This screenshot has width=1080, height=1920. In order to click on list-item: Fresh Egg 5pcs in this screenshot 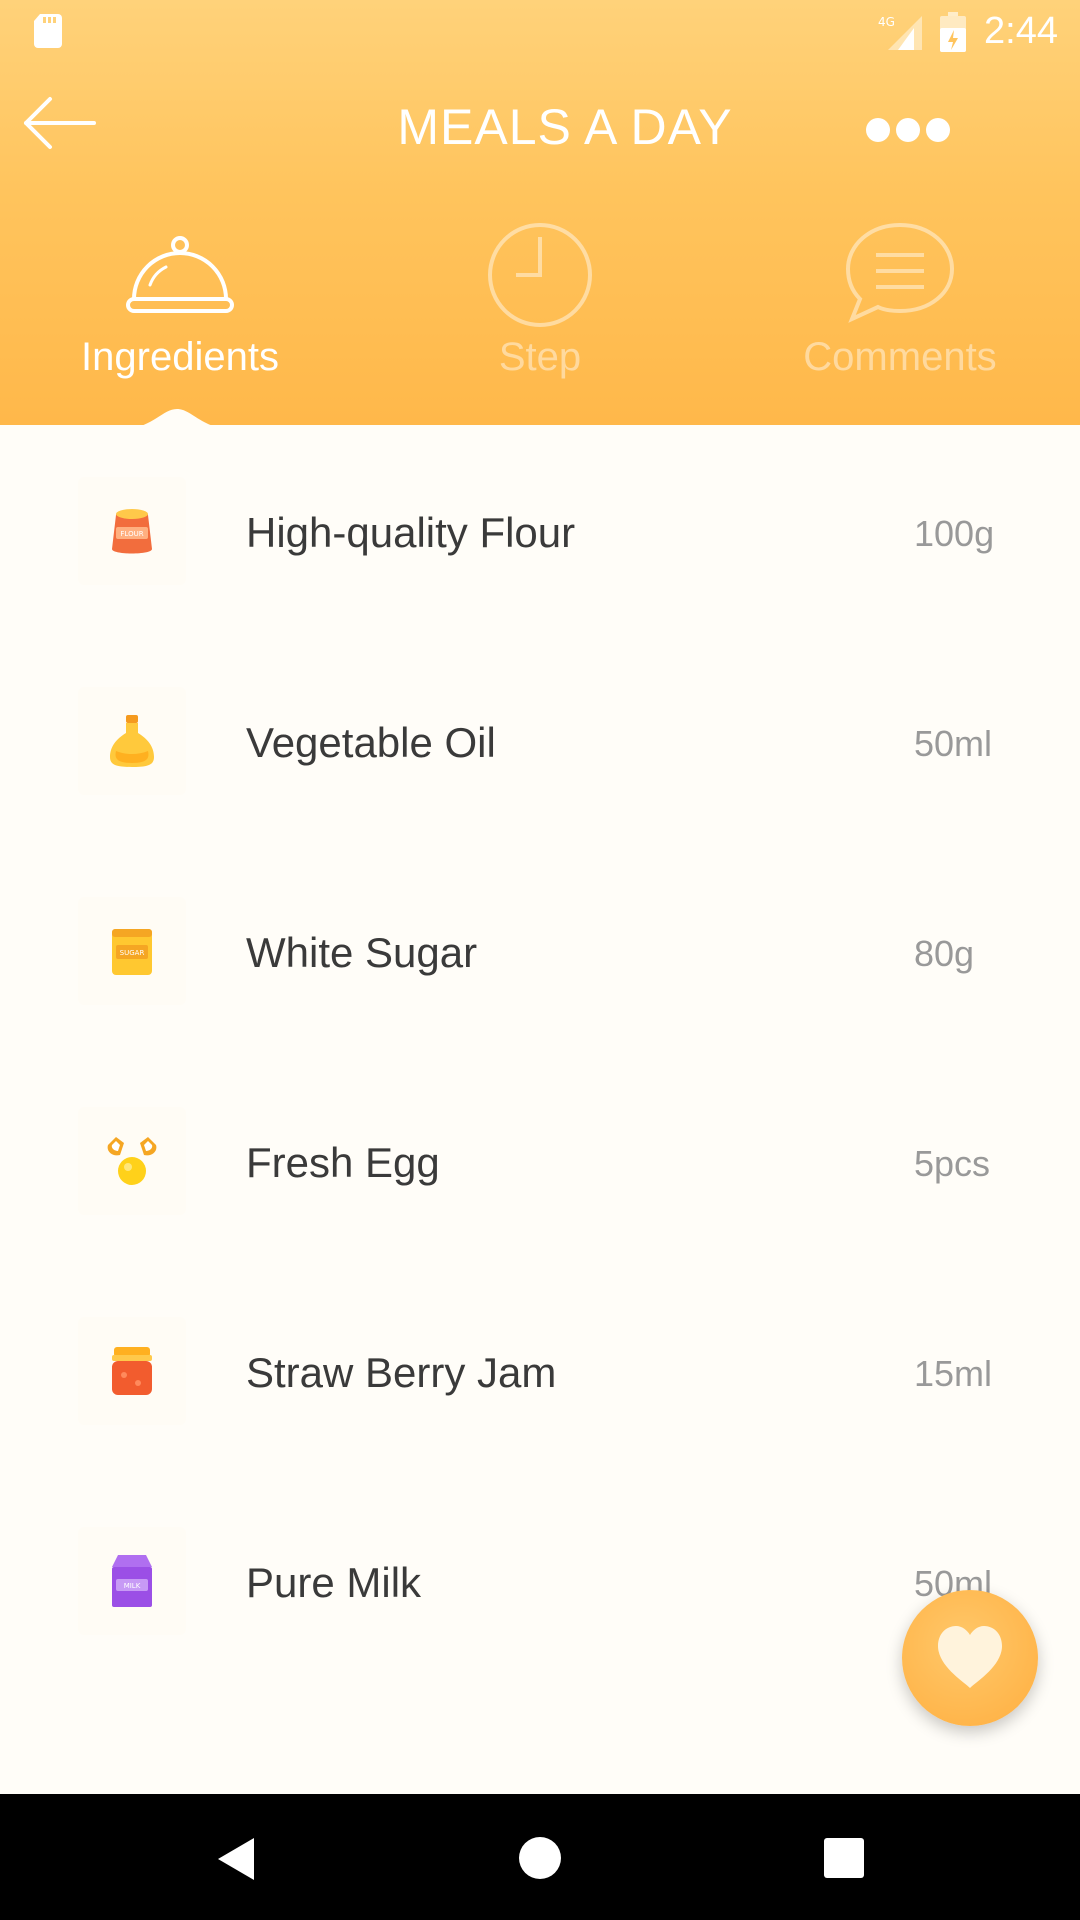, I will do `click(540, 1160)`.